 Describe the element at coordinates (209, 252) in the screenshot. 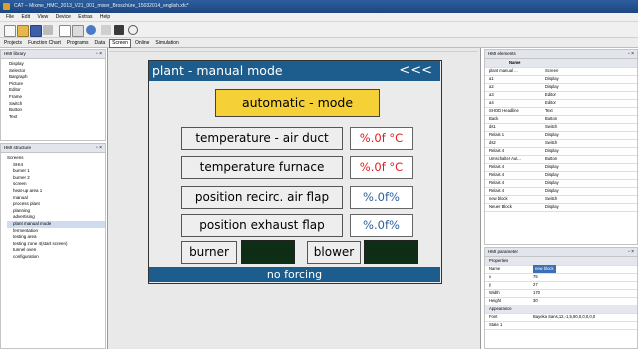

I see `burner-switch-button: burner` at that location.